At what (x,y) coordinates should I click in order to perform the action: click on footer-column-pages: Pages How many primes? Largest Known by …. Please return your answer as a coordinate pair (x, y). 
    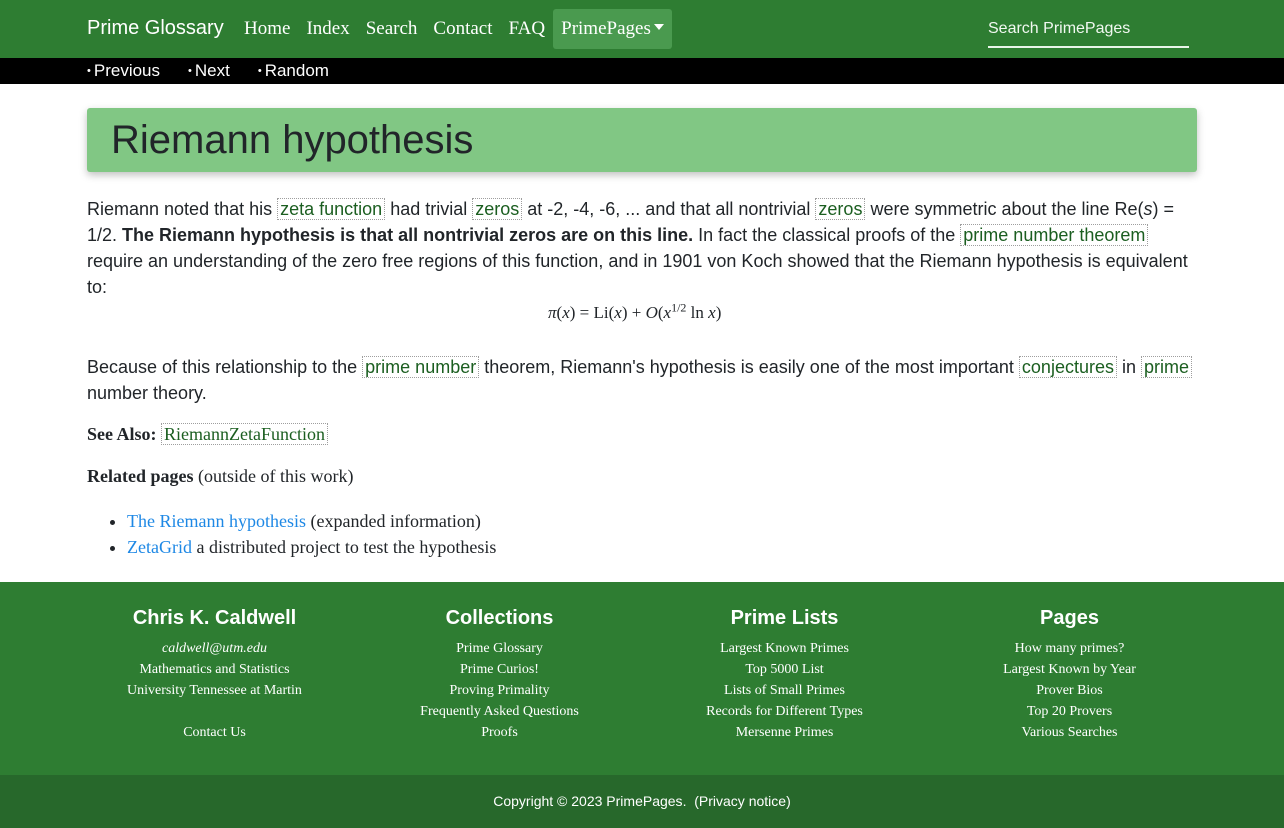
    Looking at the image, I should click on (1069, 674).